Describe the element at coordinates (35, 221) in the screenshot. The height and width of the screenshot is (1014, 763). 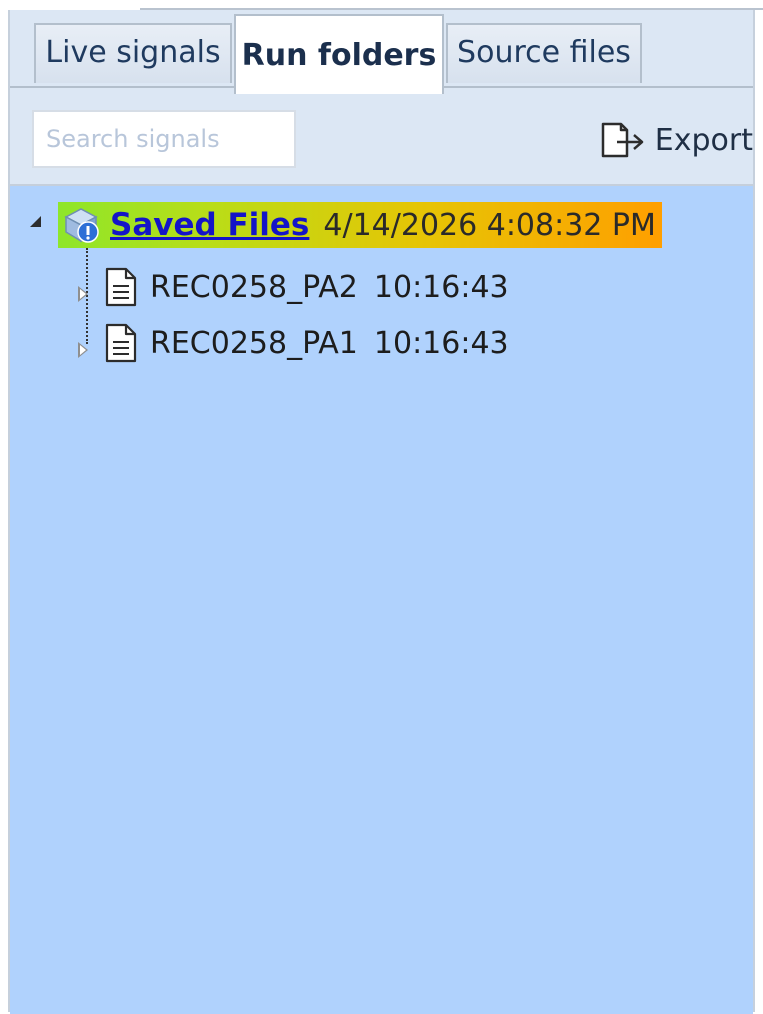
I see `collapse-arrow-icon` at that location.